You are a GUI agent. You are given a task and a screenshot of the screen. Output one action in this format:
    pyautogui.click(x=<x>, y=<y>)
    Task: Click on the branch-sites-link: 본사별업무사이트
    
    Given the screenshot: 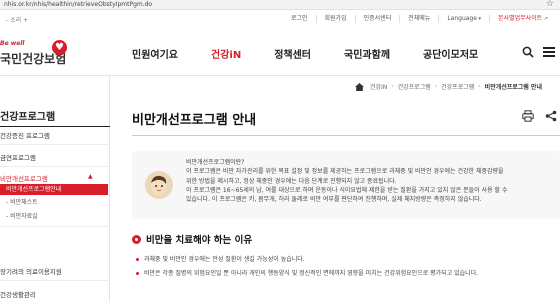 What is the action you would take?
    pyautogui.click(x=523, y=19)
    